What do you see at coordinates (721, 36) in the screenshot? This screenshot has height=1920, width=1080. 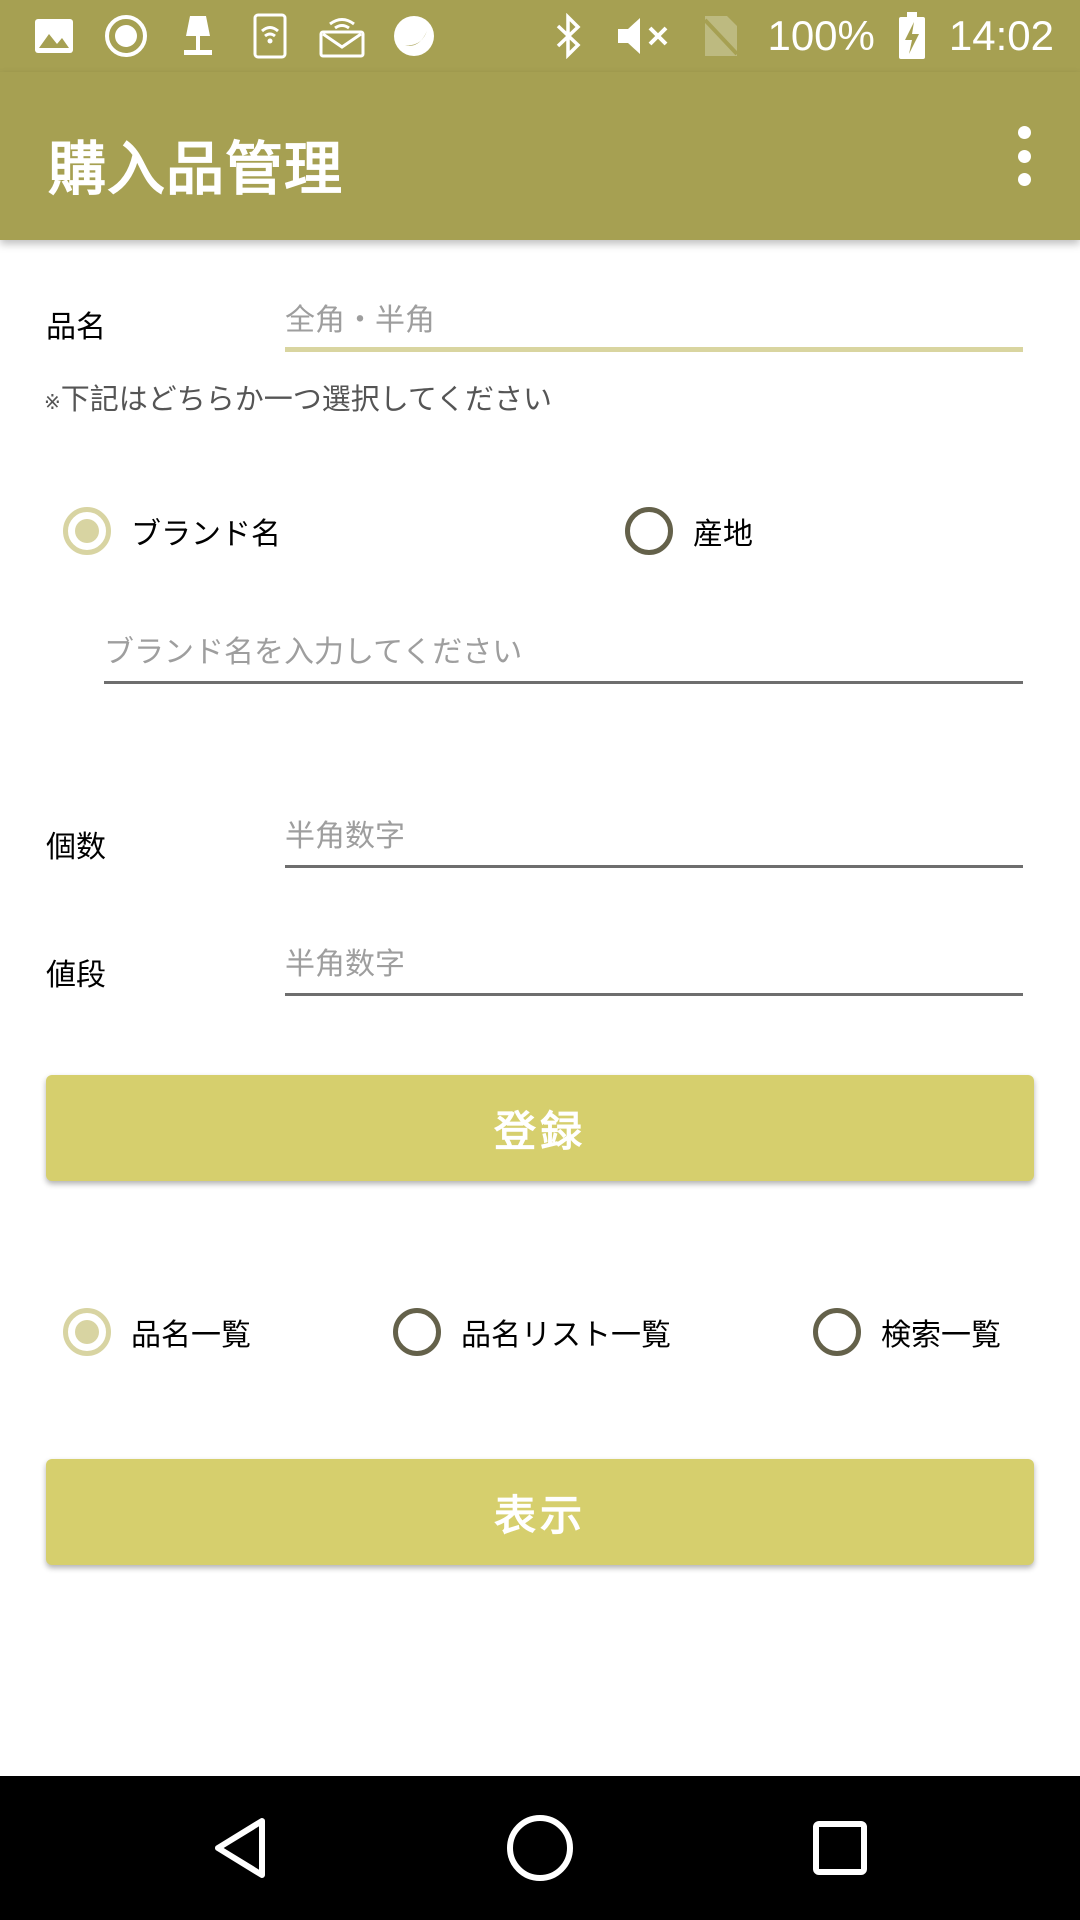 I see `no-sim-icon` at bounding box center [721, 36].